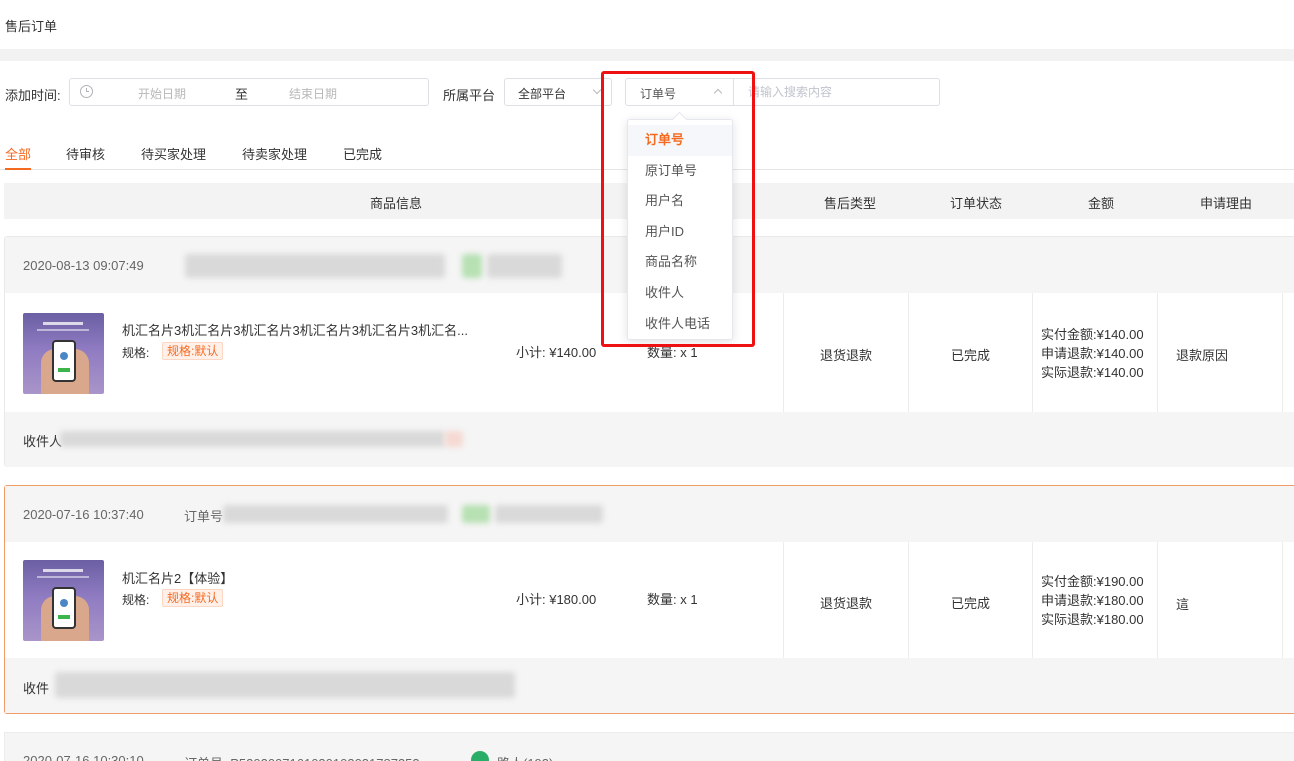 The height and width of the screenshot is (761, 1294). Describe the element at coordinates (31, 26) in the screenshot. I see `page-title: 售后订单` at that location.